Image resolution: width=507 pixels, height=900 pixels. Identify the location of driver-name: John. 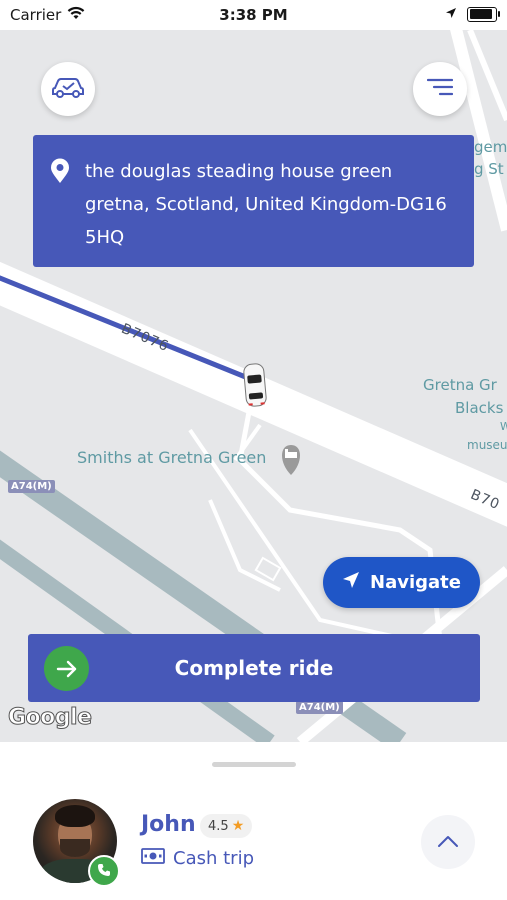
(168, 824).